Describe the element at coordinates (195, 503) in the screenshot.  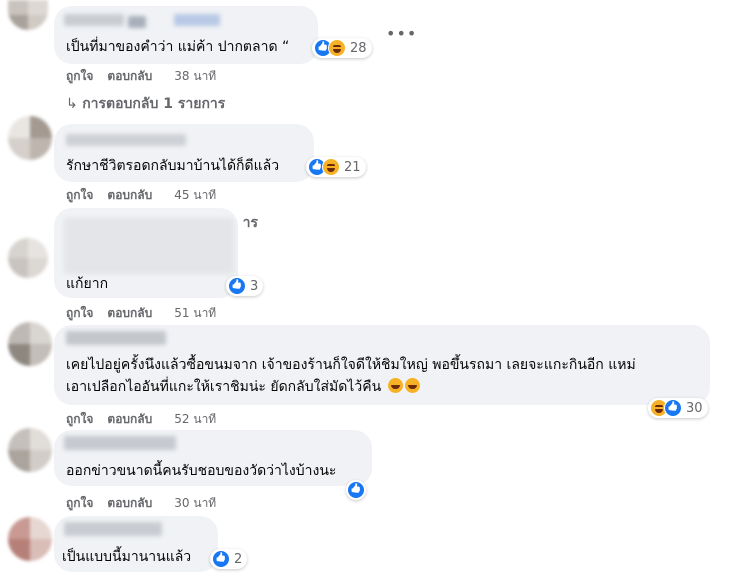
I see `timestamp: 30 นาที` at that location.